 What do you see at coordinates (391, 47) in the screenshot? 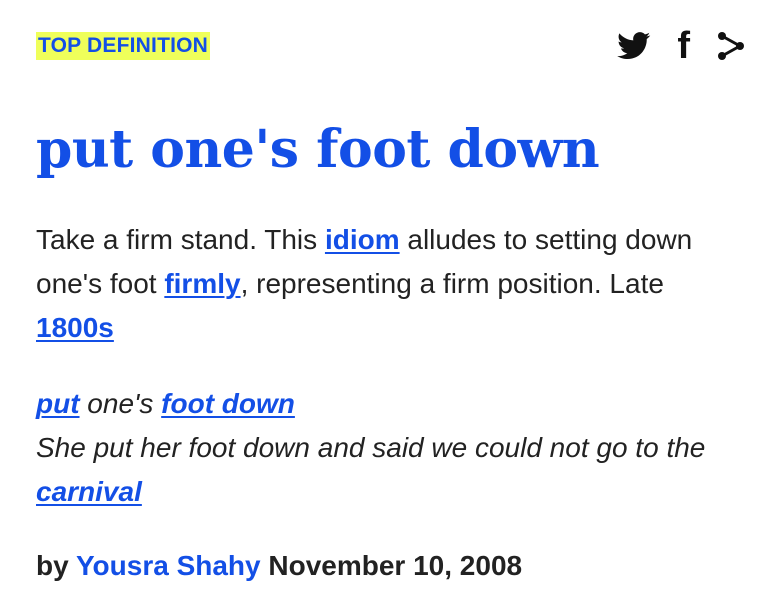
I see `definition-header: TOP DEFINITION f` at bounding box center [391, 47].